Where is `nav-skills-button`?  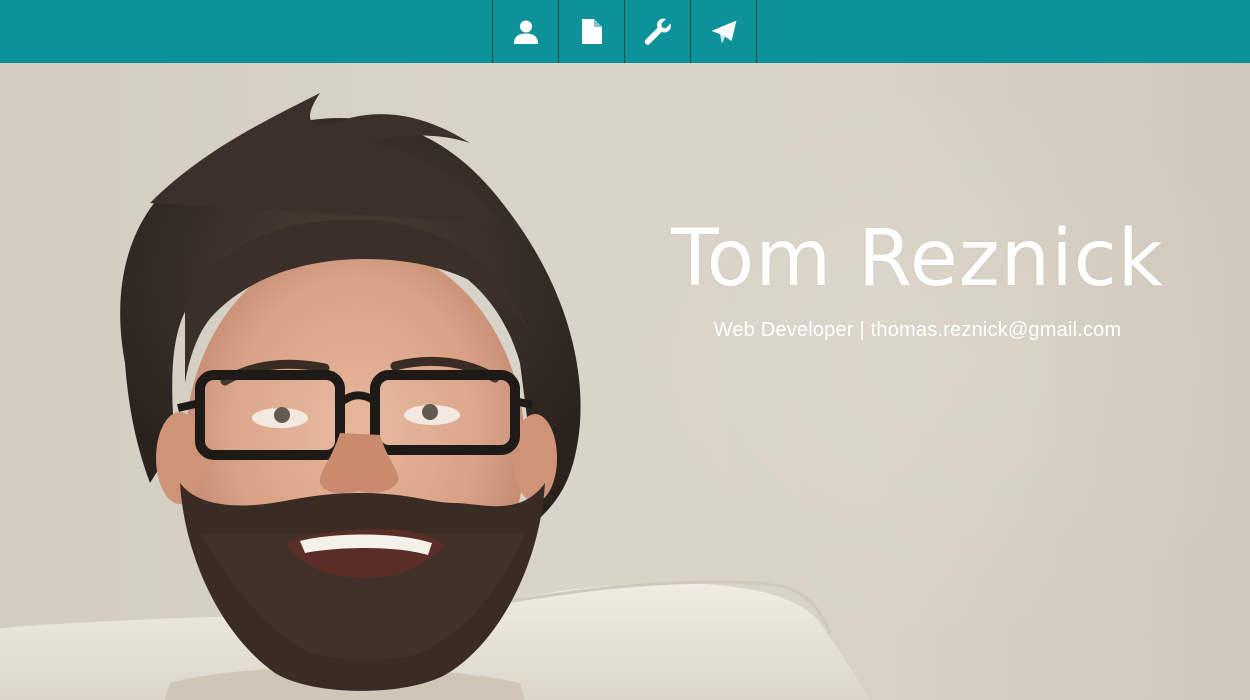 nav-skills-button is located at coordinates (658, 31).